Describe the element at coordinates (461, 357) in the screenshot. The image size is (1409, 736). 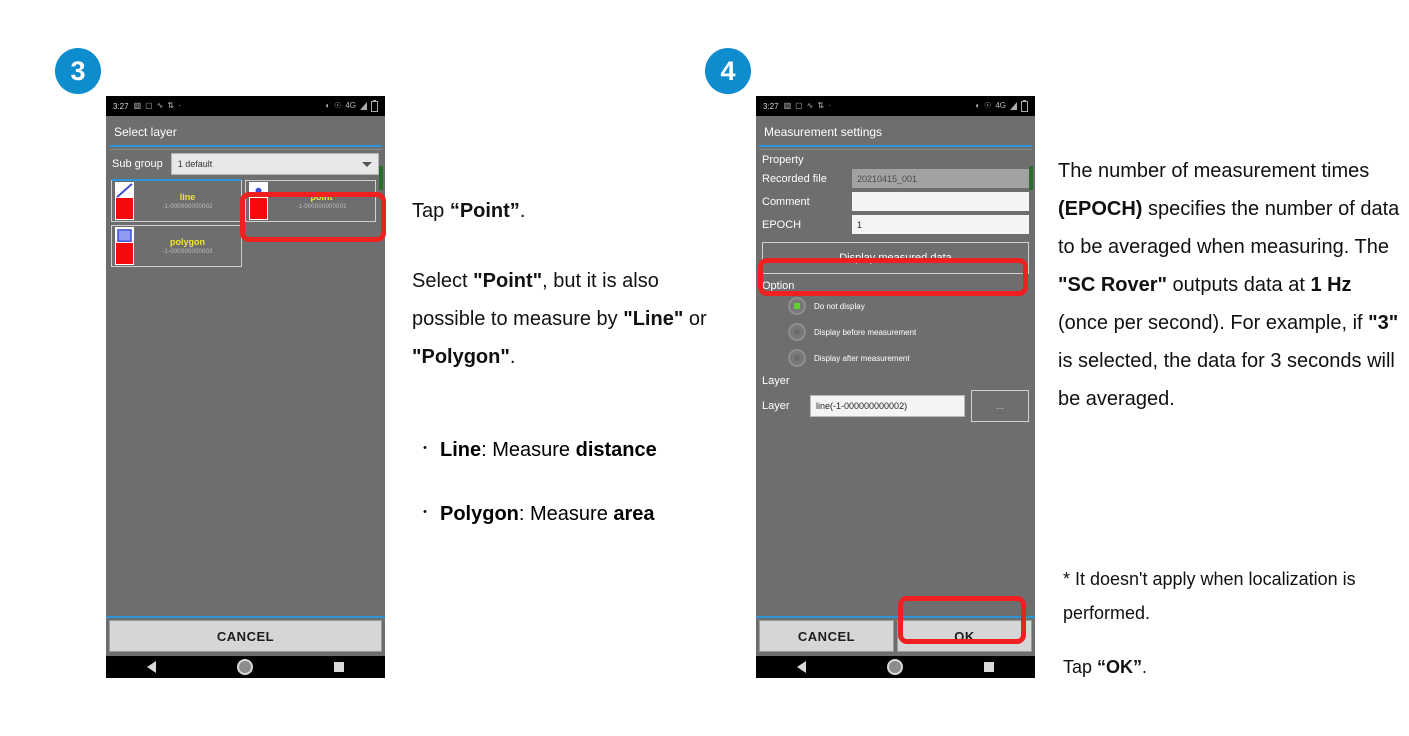
I see `select-polygon: "Polygon"` at that location.